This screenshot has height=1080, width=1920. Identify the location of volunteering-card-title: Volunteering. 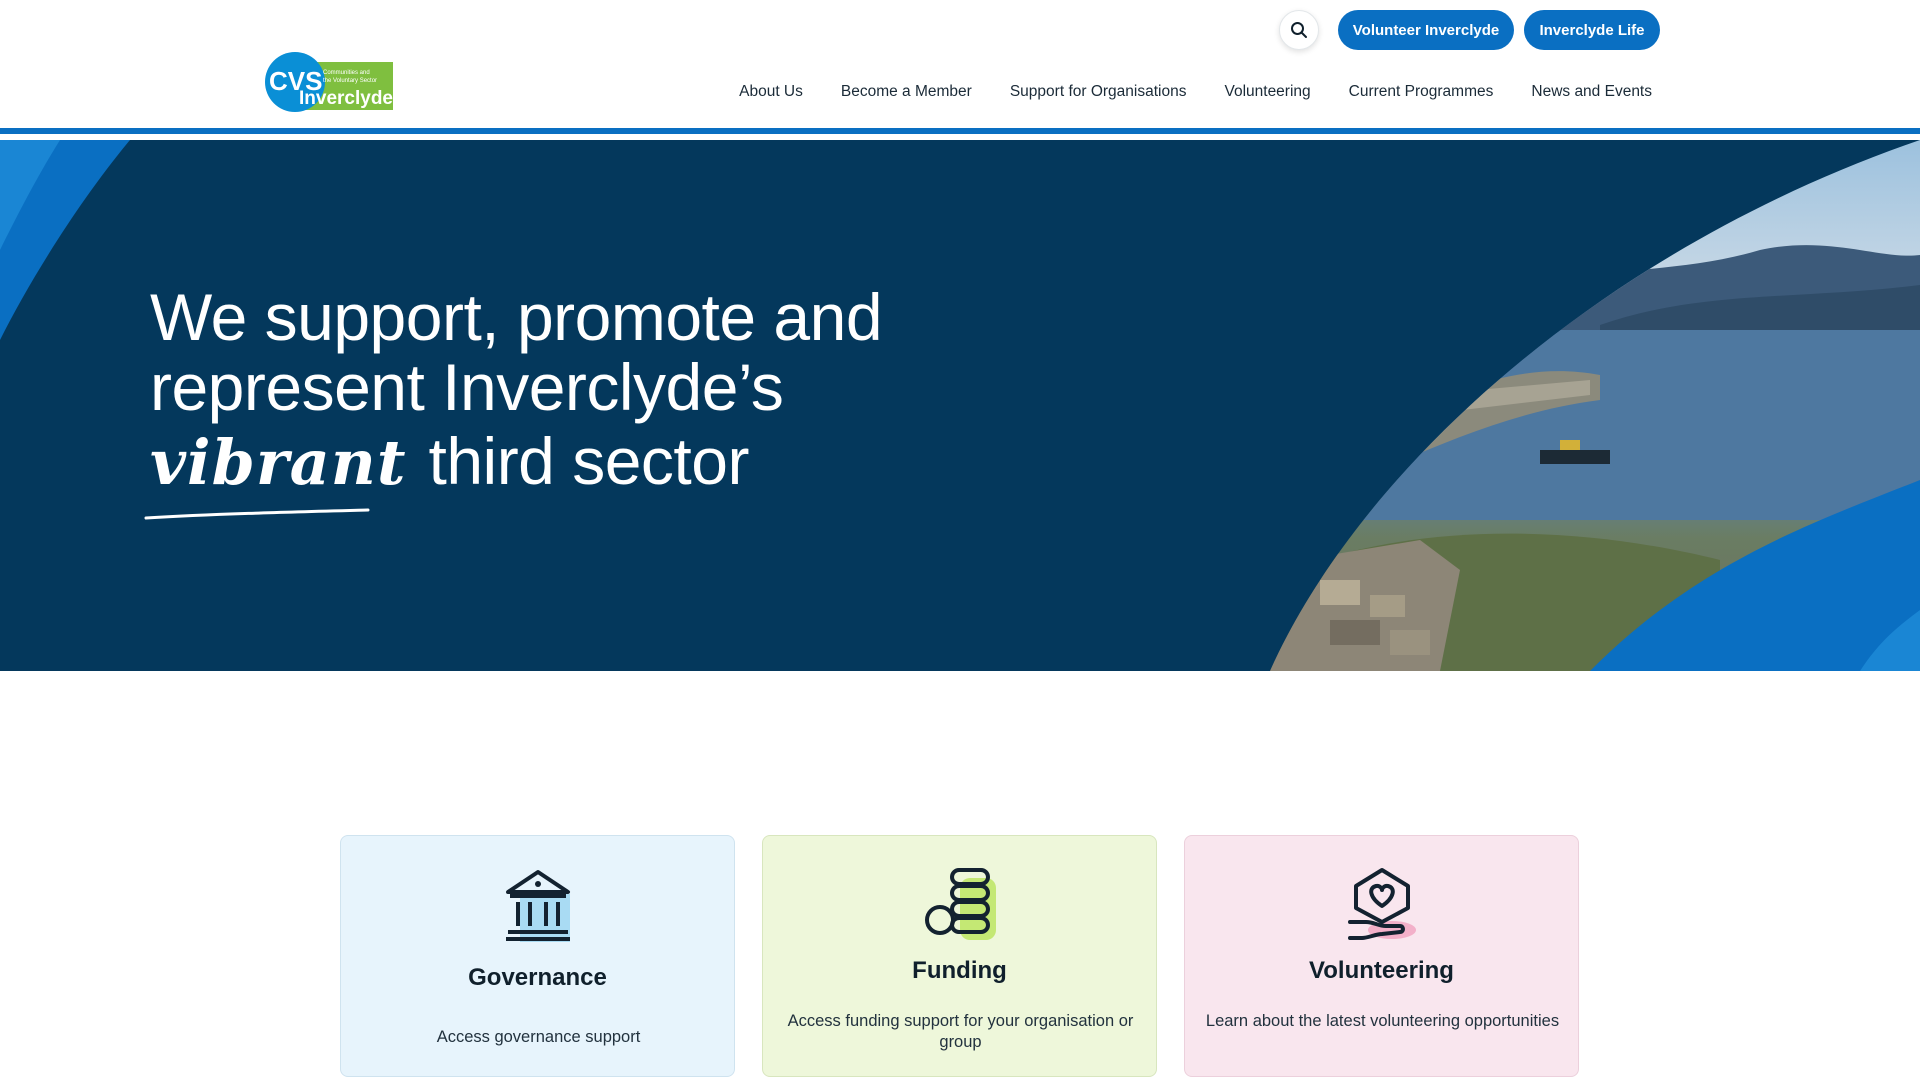
(1381, 970).